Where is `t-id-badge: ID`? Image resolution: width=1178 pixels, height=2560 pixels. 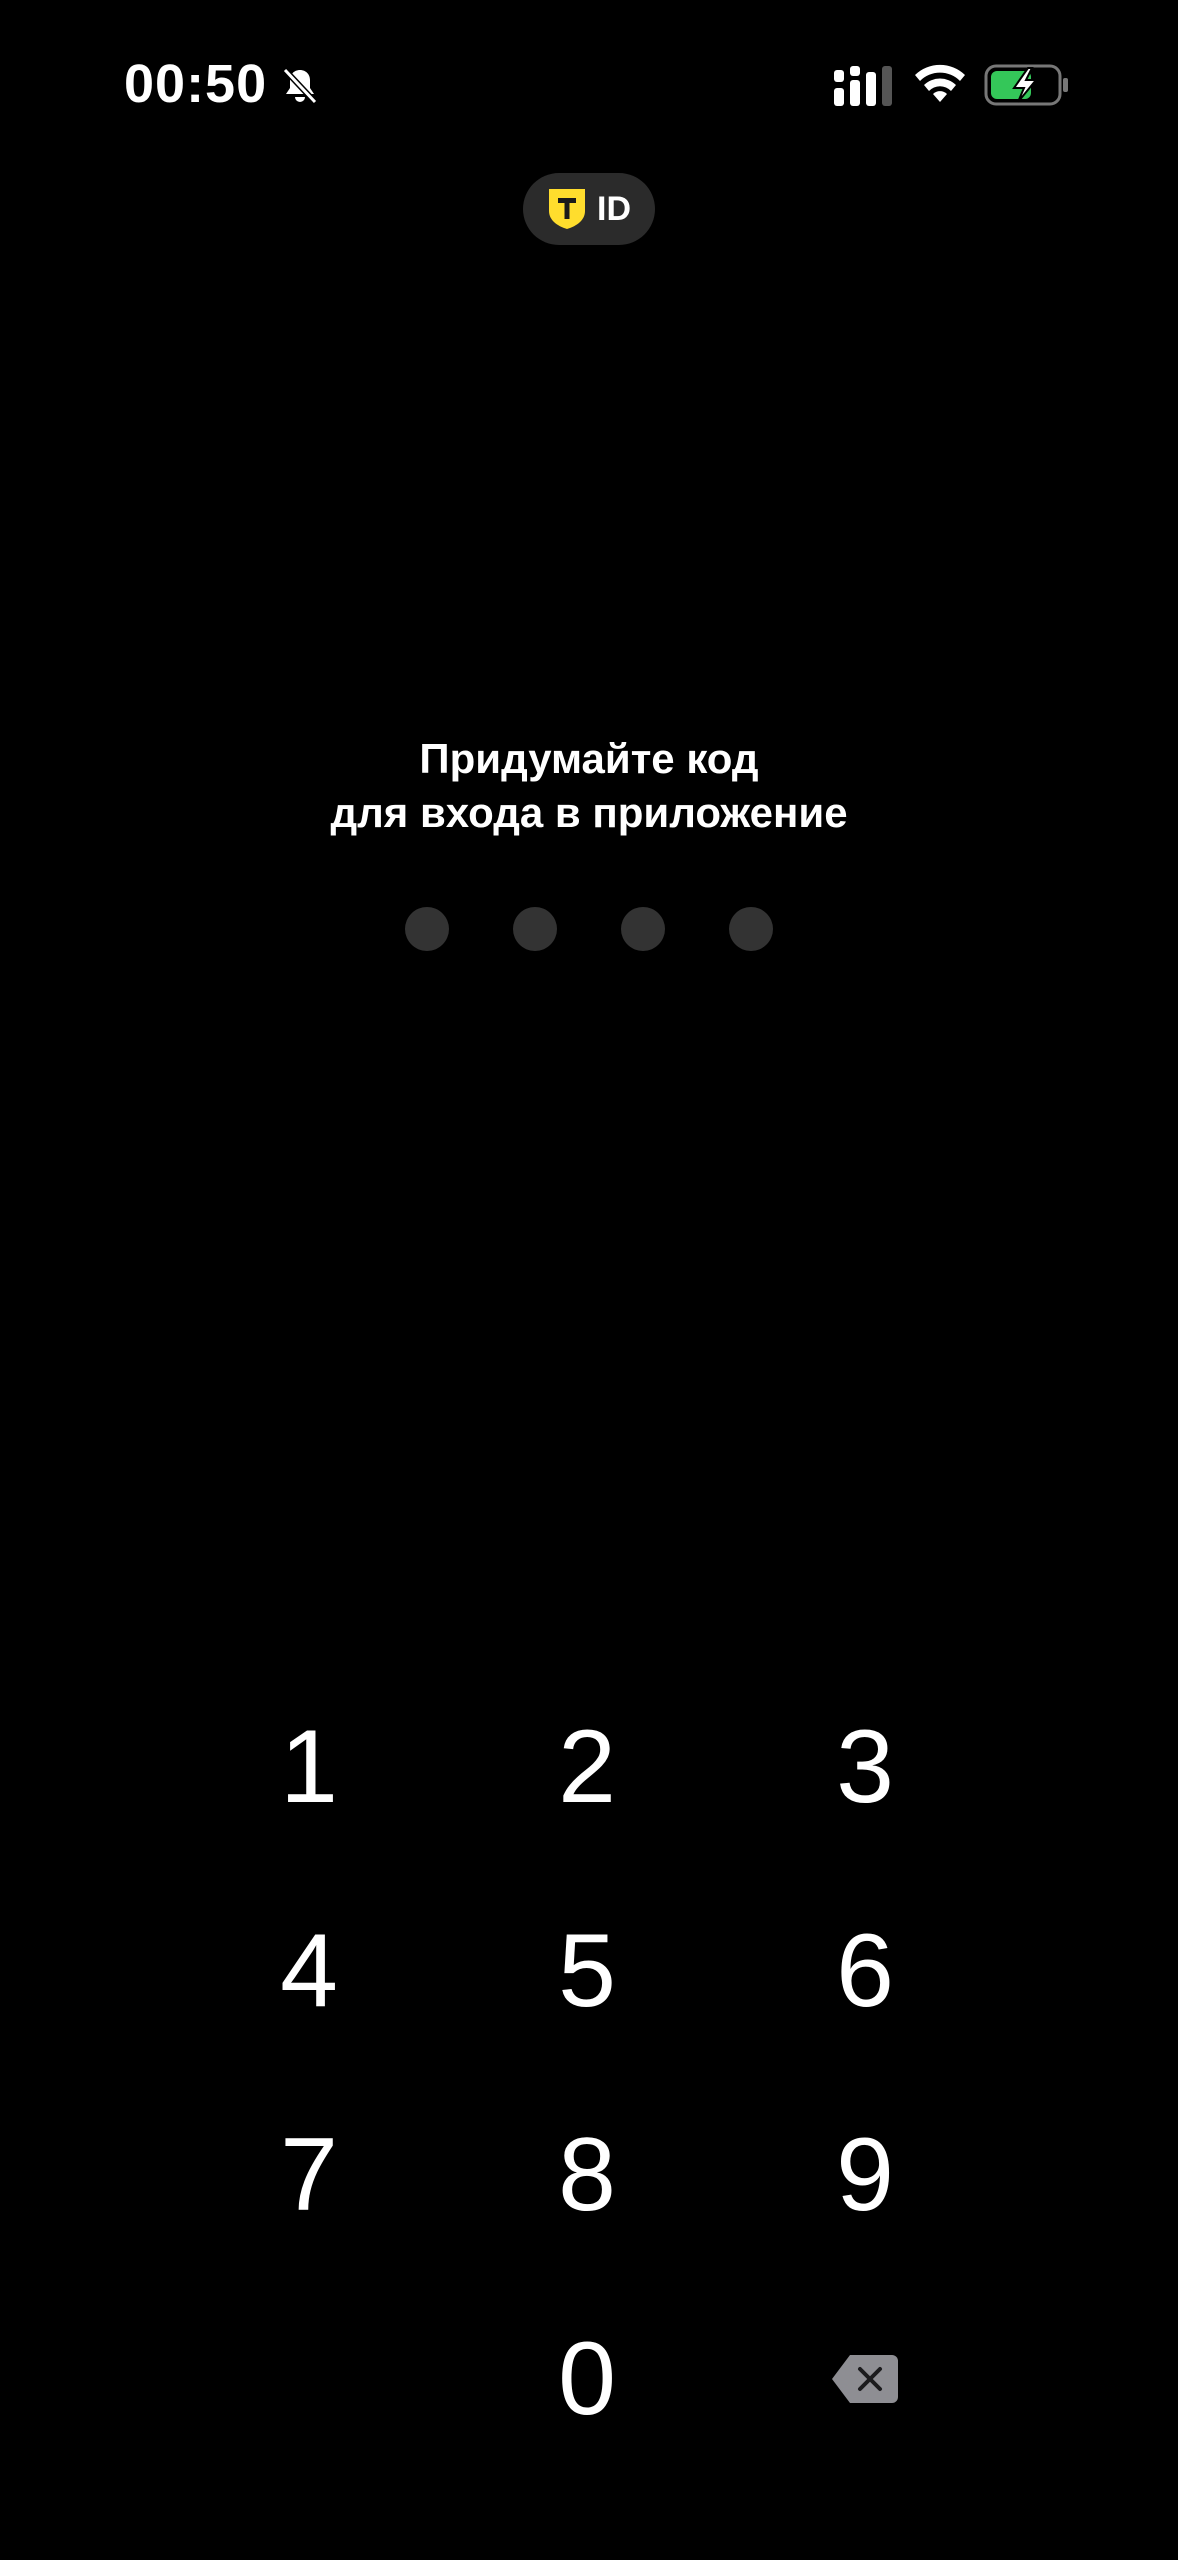 t-id-badge: ID is located at coordinates (589, 209).